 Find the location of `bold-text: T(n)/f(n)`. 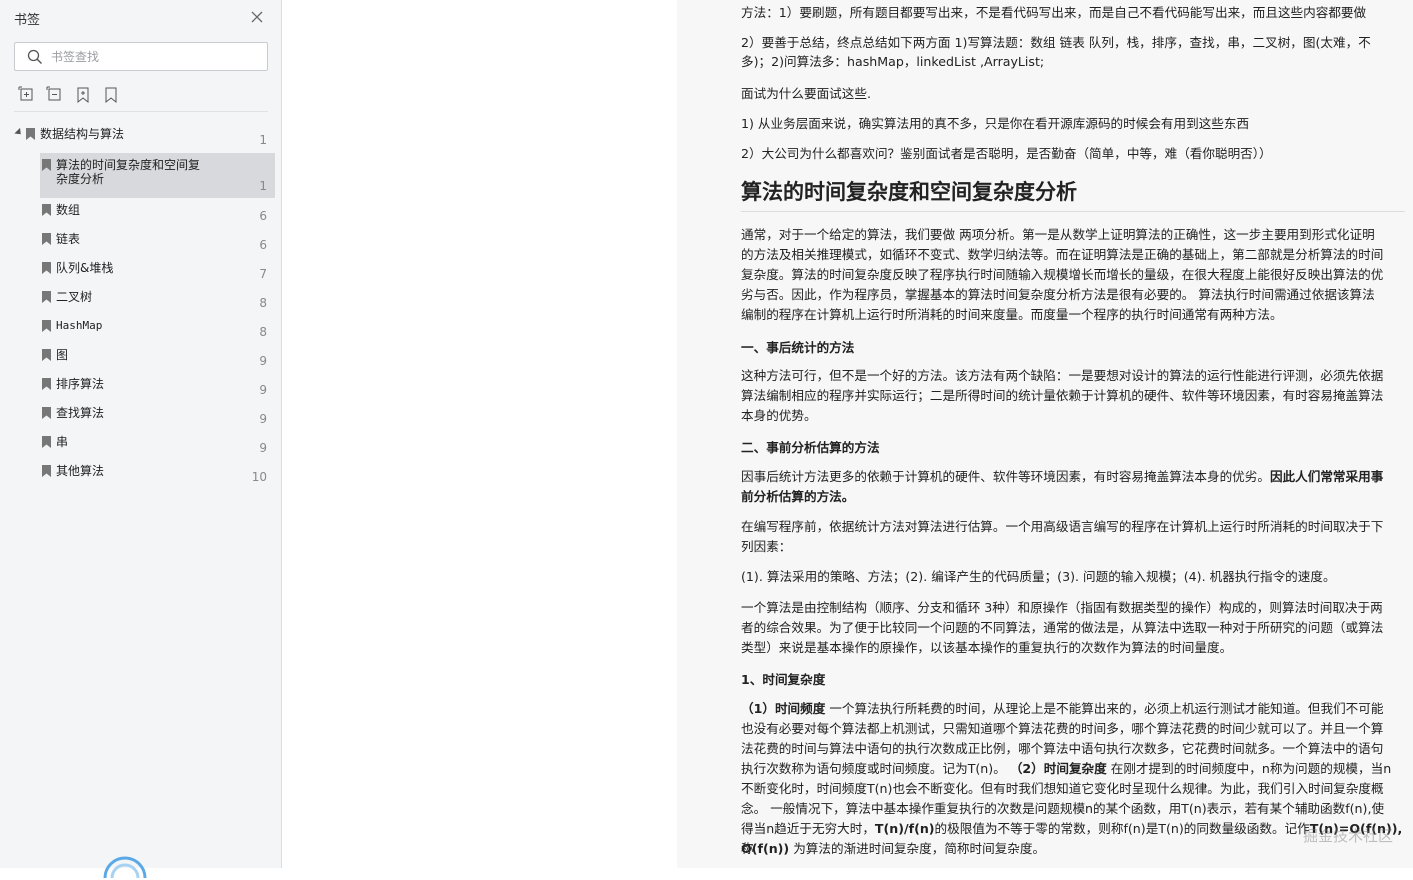

bold-text: T(n)/f(n) is located at coordinates (904, 828).